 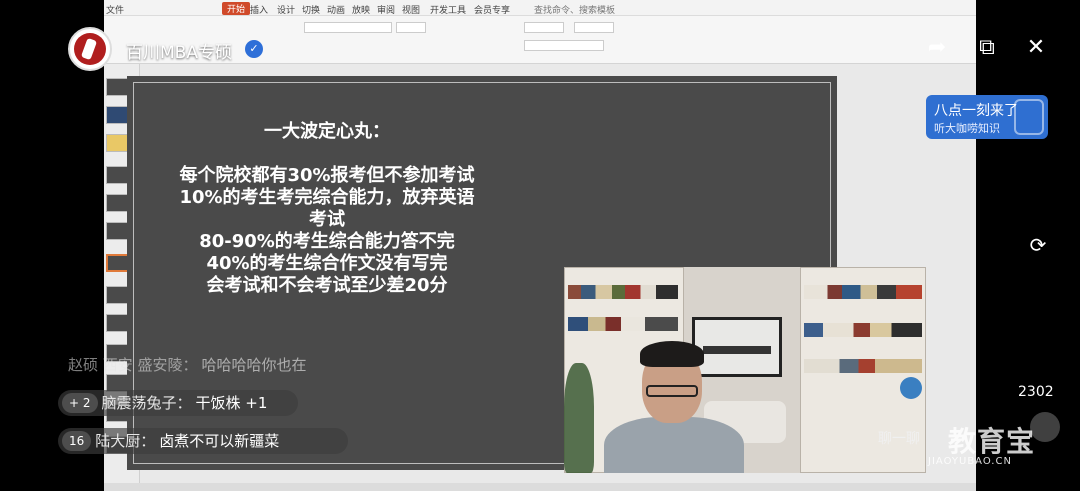 What do you see at coordinates (970, 461) in the screenshot?
I see `watermark-url: JIAOYUBAO.CN` at bounding box center [970, 461].